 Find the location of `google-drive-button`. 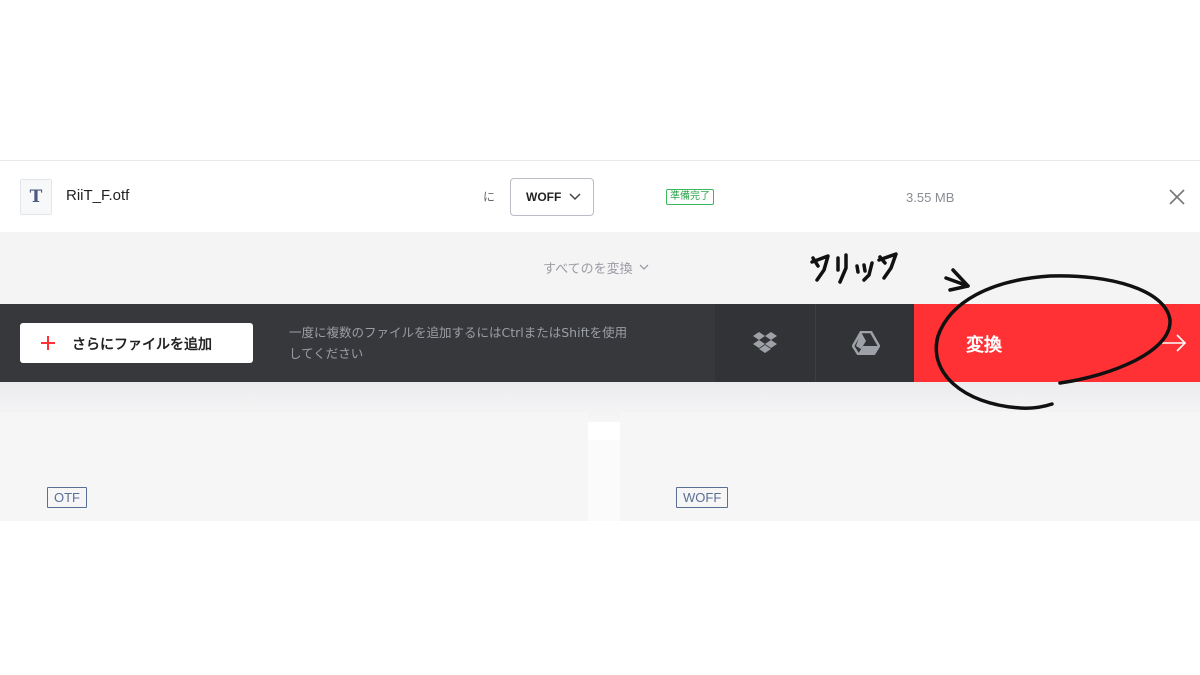

google-drive-button is located at coordinates (865, 343).